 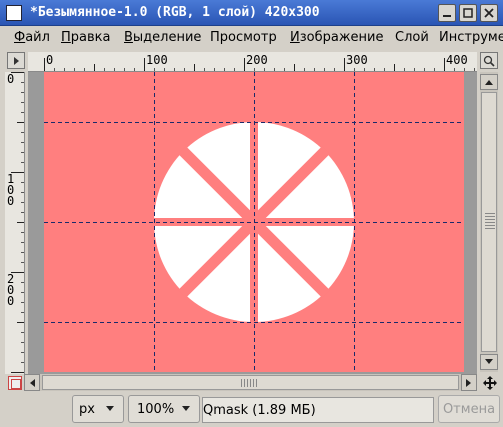 I want to click on menu-layer: Слой, so click(x=412, y=37).